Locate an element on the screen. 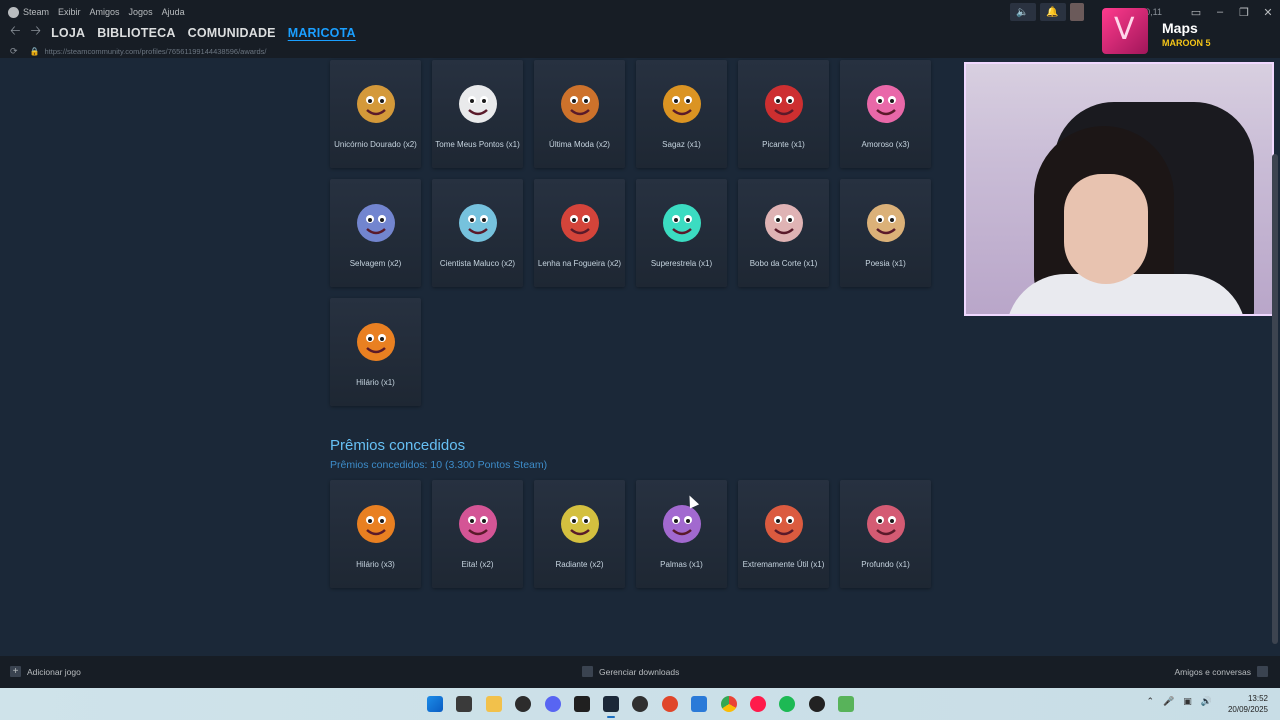  reload-icon: ⟳ is located at coordinates (14, 51).